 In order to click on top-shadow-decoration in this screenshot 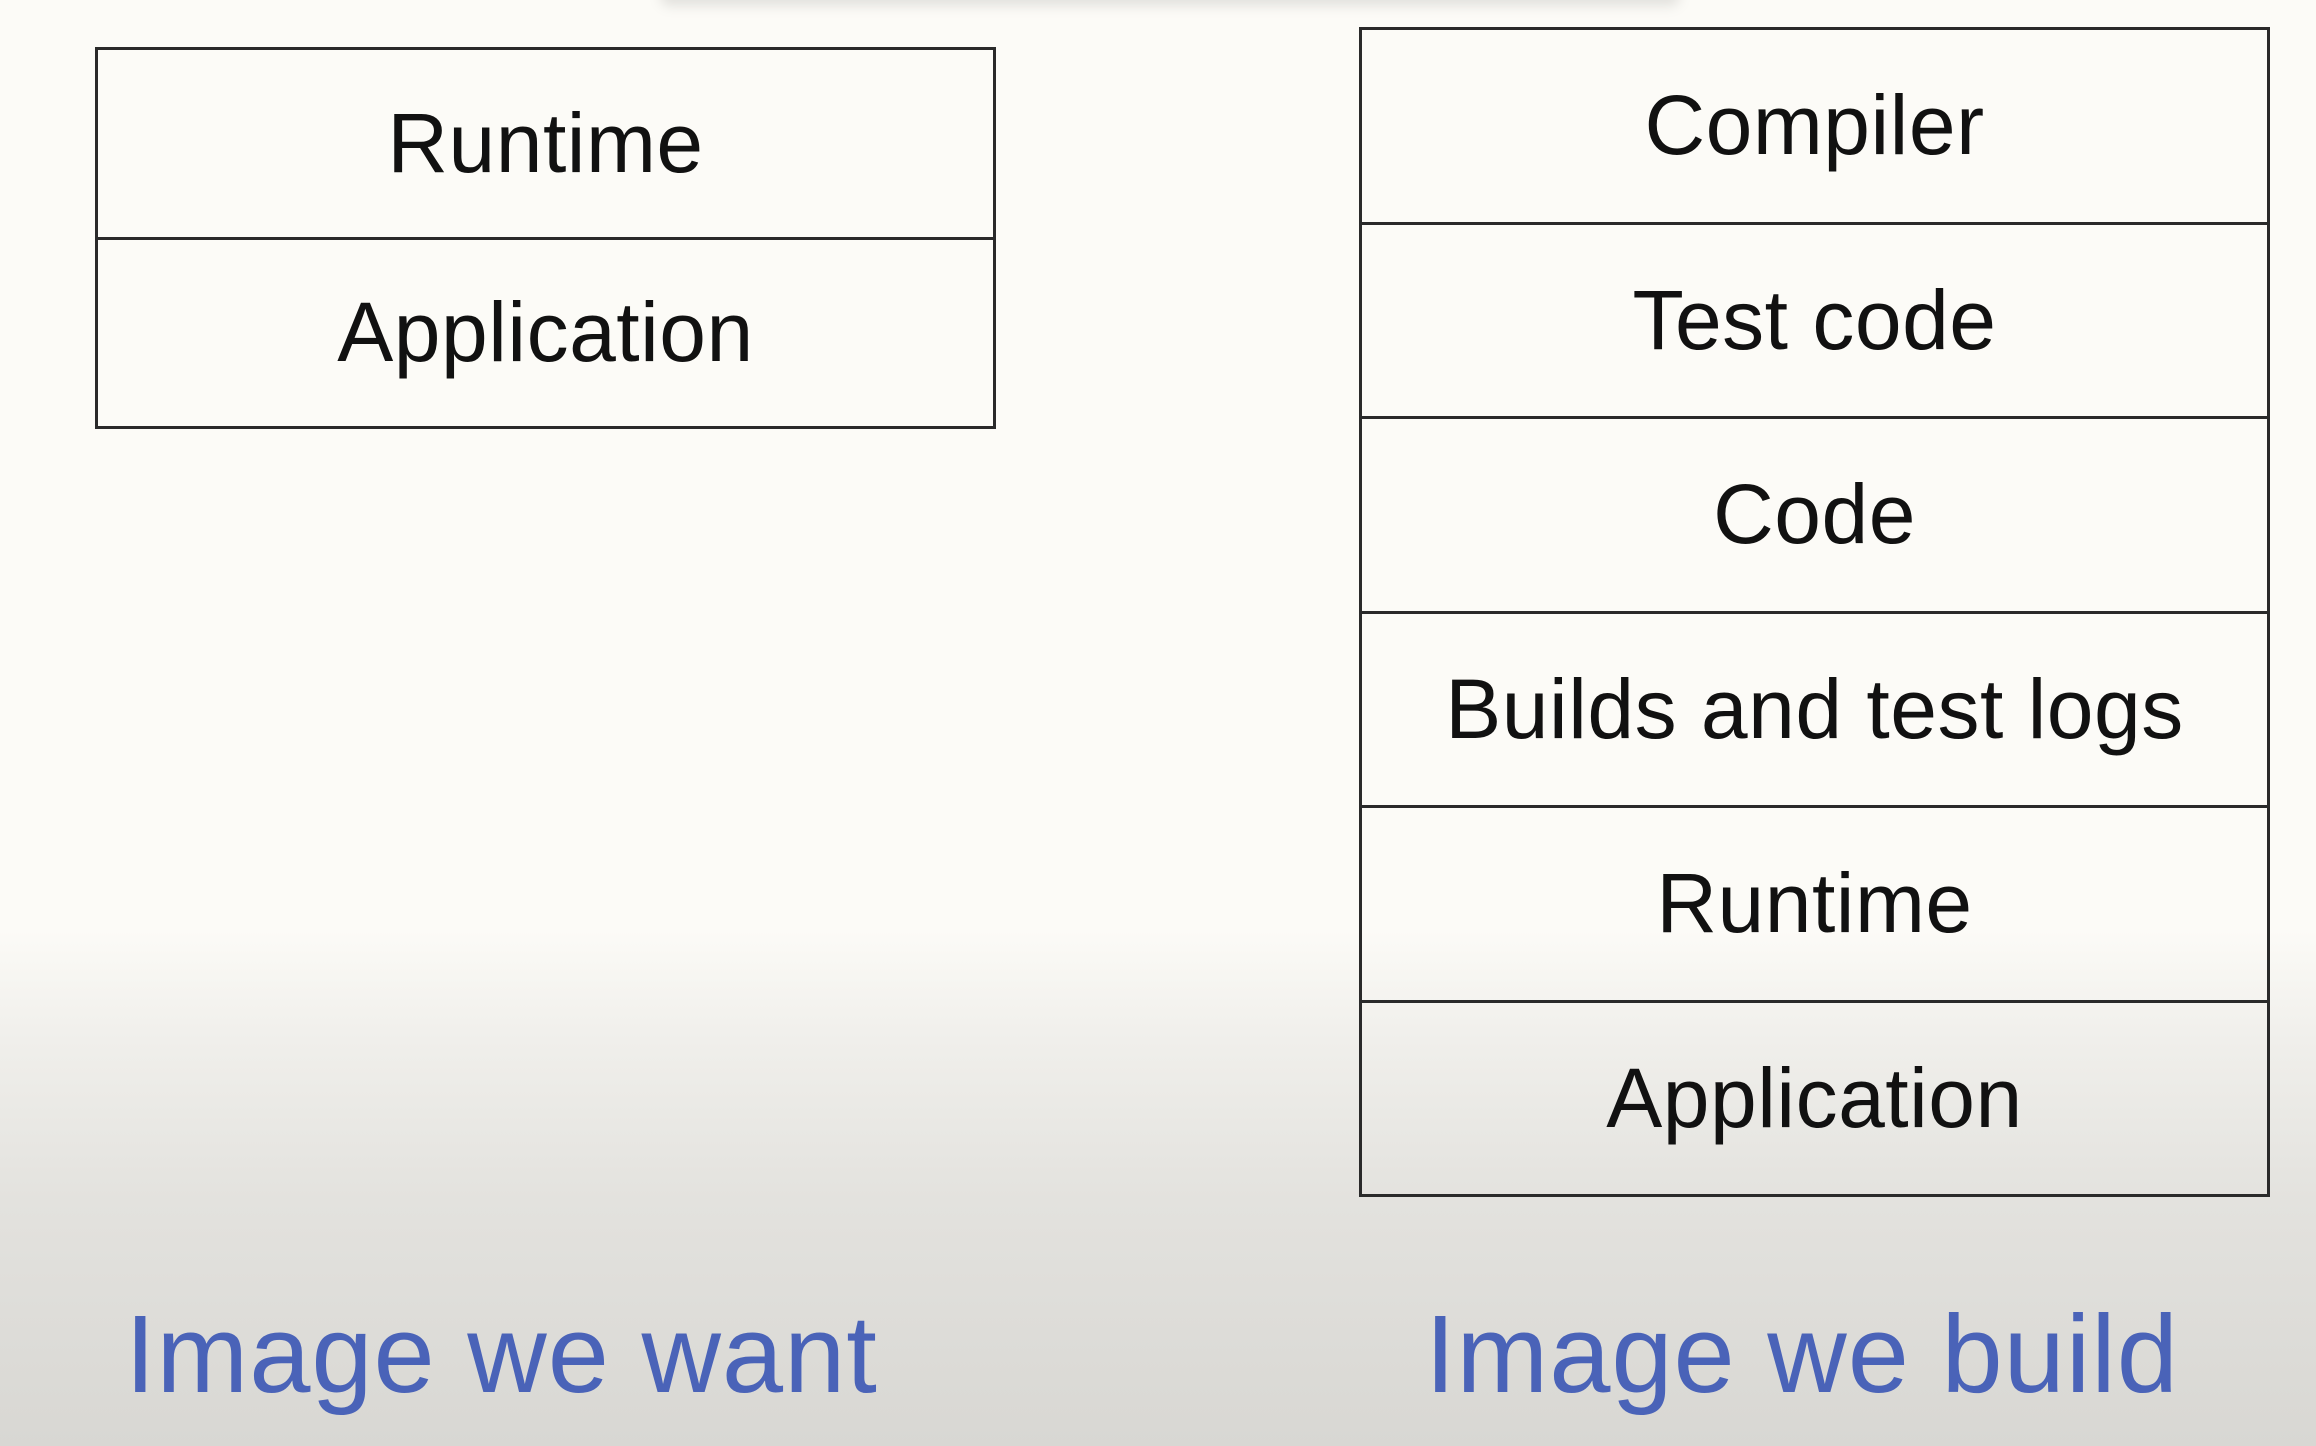, I will do `click(1170, 3)`.